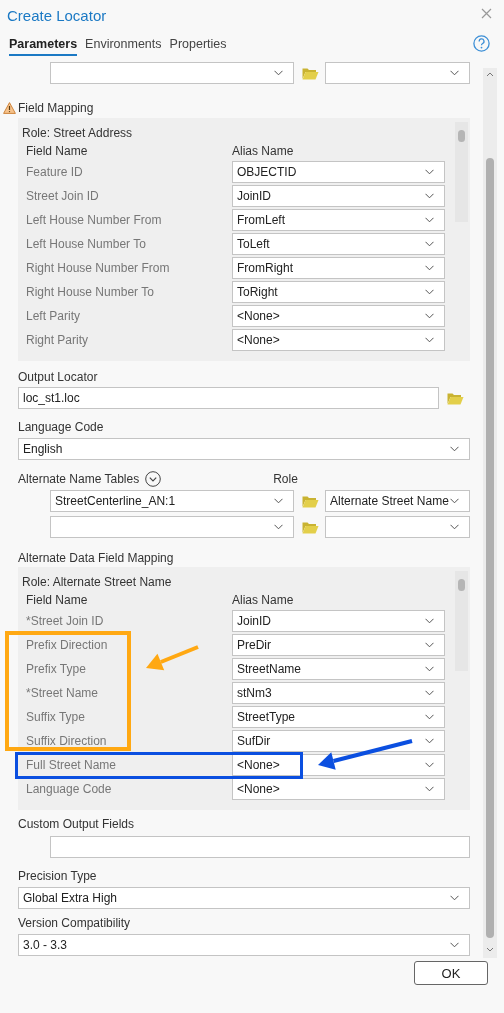 The height and width of the screenshot is (1013, 504). Describe the element at coordinates (244, 898) in the screenshot. I see `precision-dropdown: Global Extra High` at that location.